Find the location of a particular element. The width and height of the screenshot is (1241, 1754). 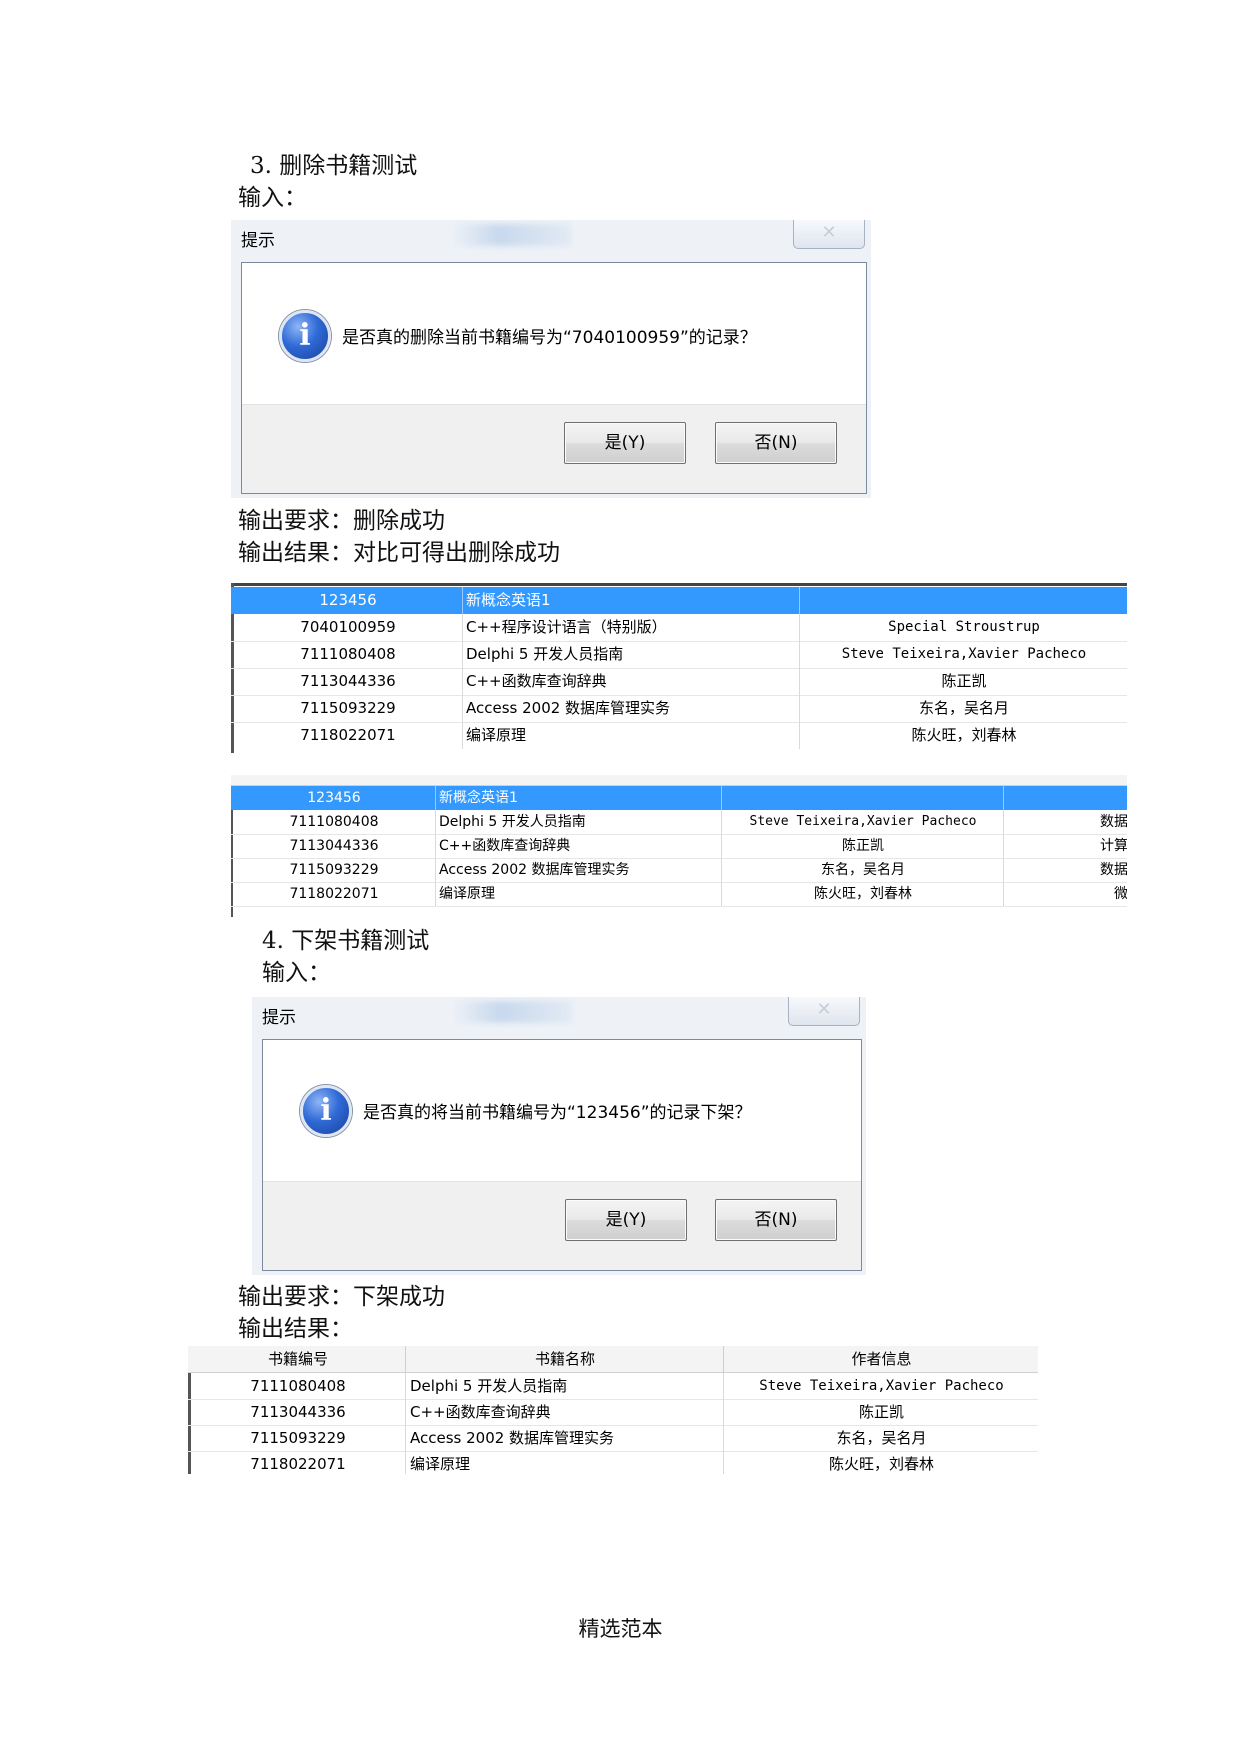

section4-expected: 输出要求：下架成功 is located at coordinates (341, 1297).